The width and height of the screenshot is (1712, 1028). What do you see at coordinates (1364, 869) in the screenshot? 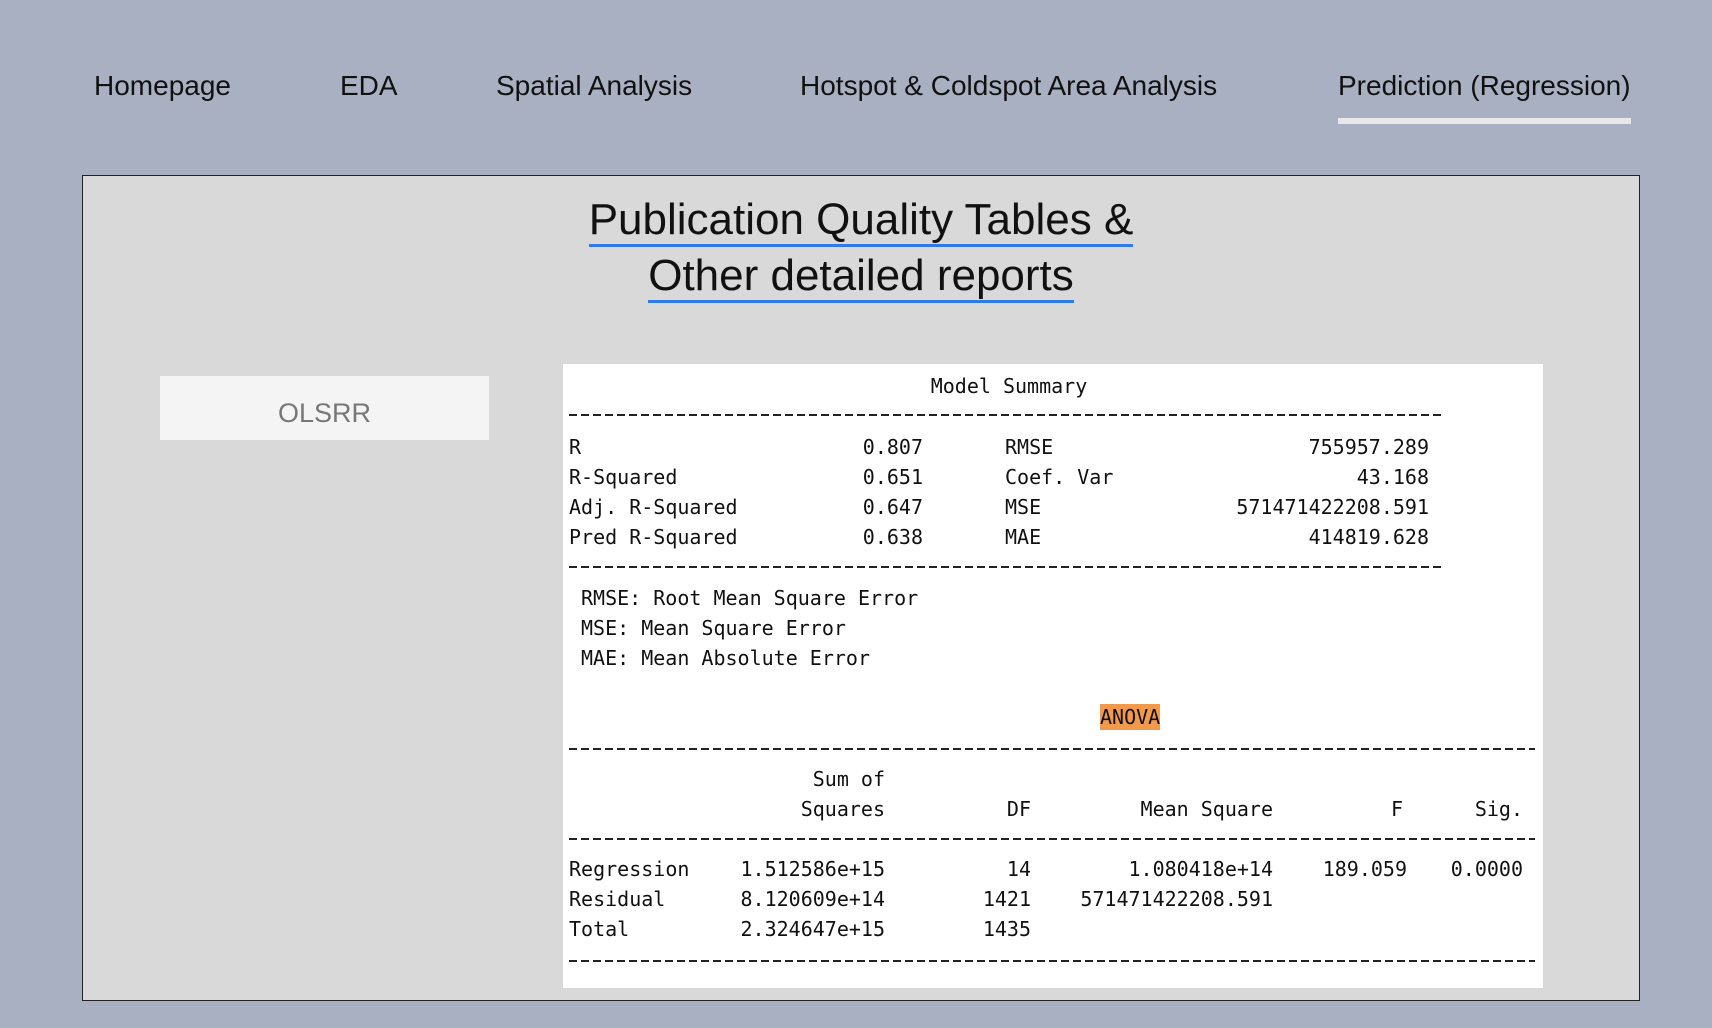
I see `anova-f: 189.059` at bounding box center [1364, 869].